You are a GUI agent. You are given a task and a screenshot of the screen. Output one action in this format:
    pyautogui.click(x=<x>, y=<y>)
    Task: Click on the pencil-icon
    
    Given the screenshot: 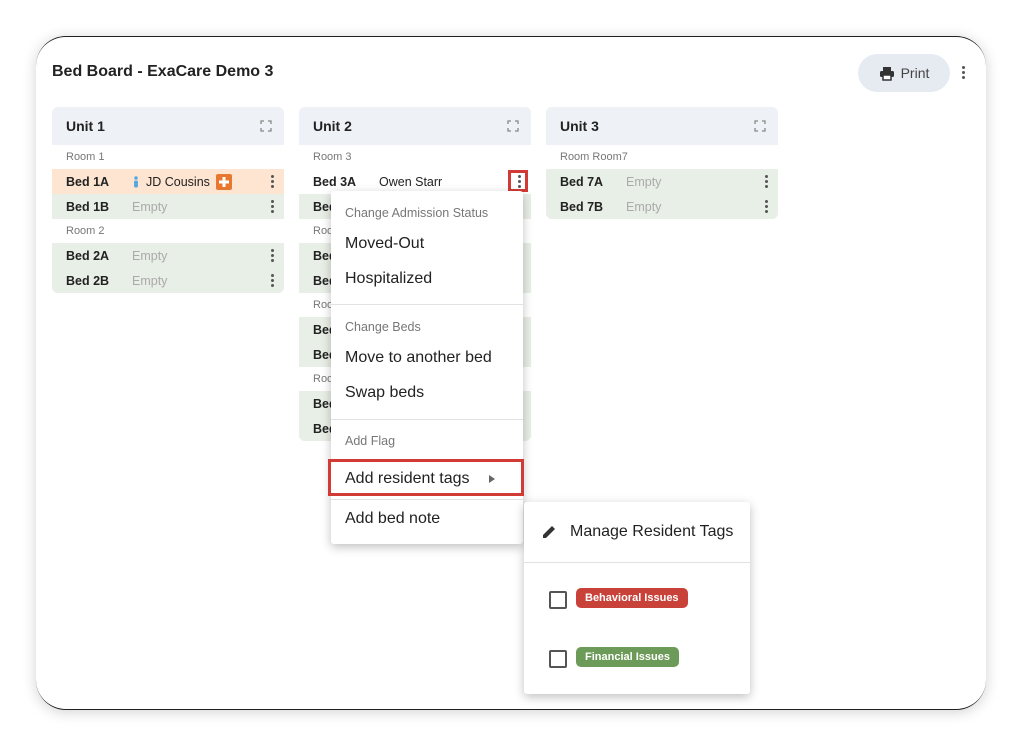 What is the action you would take?
    pyautogui.click(x=549, y=532)
    